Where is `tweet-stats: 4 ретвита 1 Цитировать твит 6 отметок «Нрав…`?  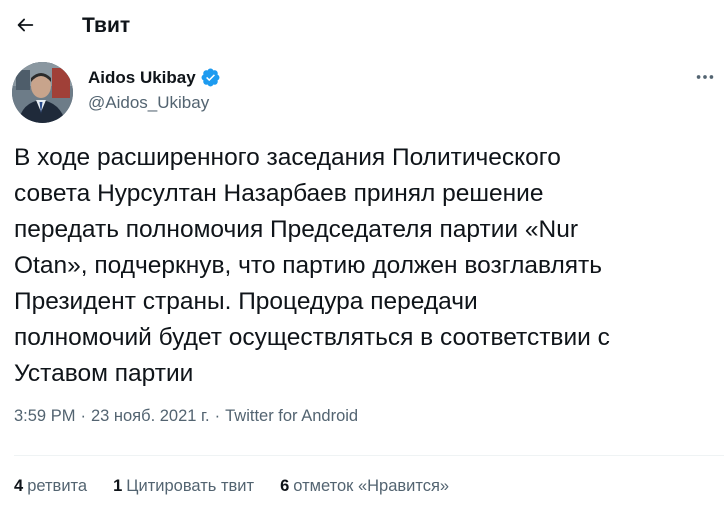 tweet-stats: 4 ретвита 1 Цитировать твит 6 отметок «Нрав… is located at coordinates (244, 486).